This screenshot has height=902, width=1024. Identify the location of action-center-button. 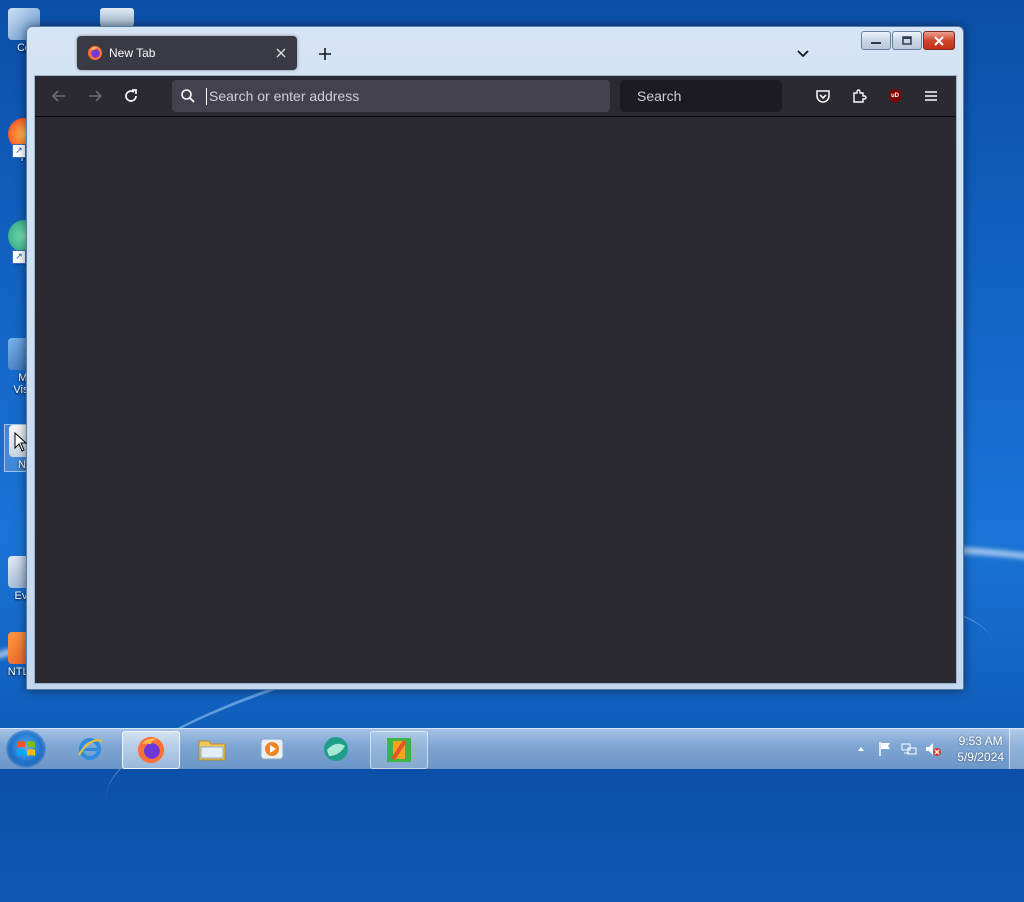
(885, 749).